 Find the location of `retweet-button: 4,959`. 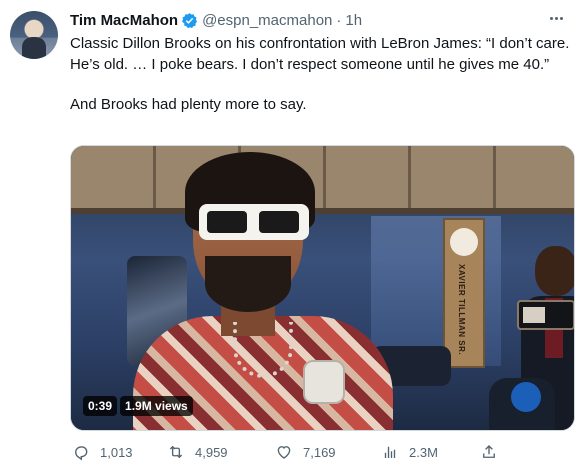

retweet-button: 4,959 is located at coordinates (197, 452).